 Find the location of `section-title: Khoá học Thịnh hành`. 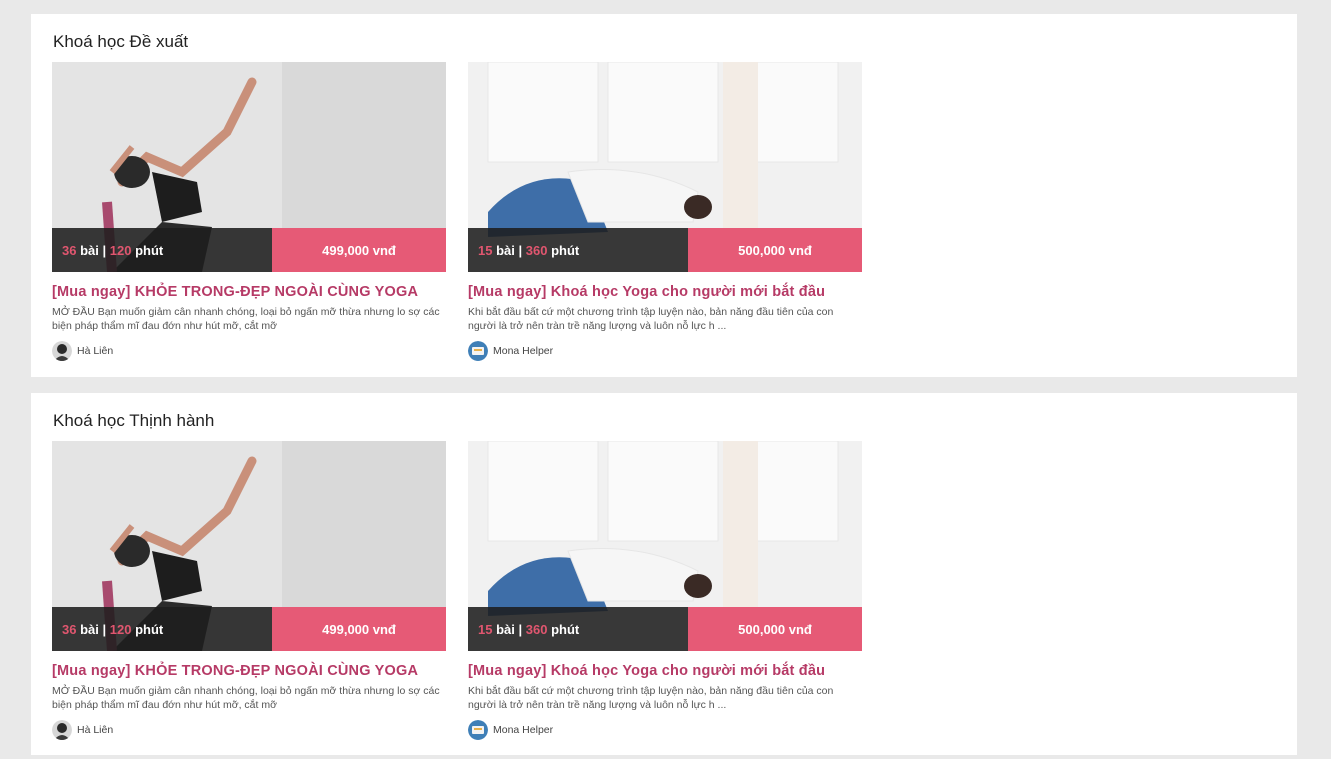

section-title: Khoá học Thịnh hành is located at coordinates (134, 420).